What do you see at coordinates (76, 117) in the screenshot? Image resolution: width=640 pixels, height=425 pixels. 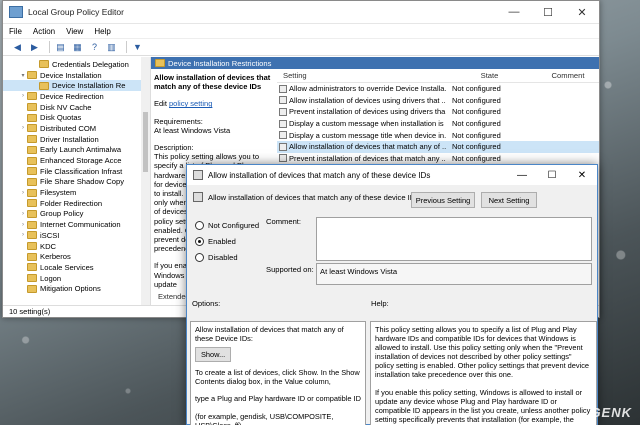 I see `tree-item: Disk Quotas` at bounding box center [76, 117].